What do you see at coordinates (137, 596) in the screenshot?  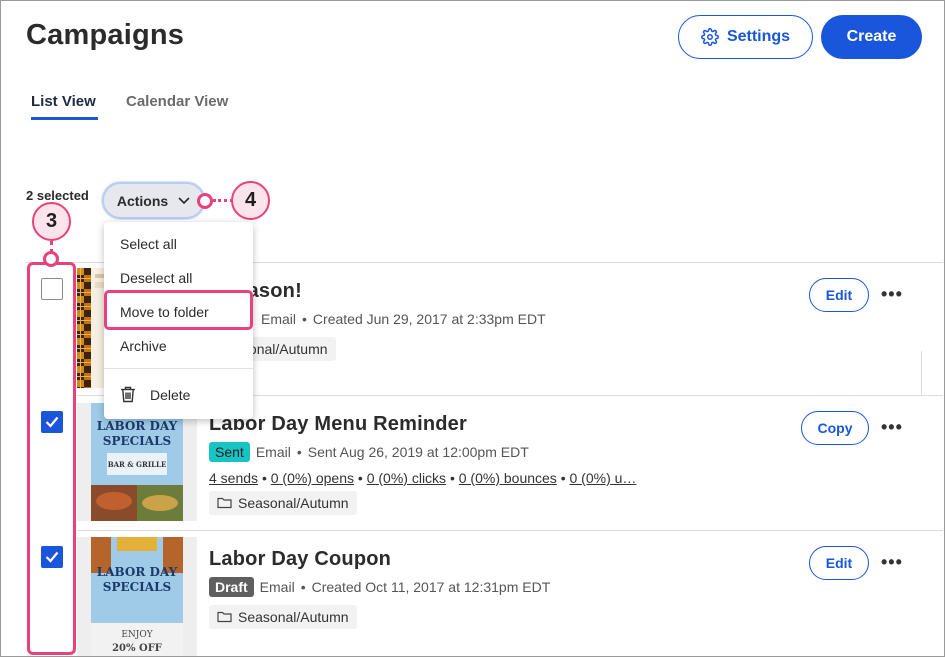 I see `campaign-thumbnail: LABOR DAY SPECIALS ENJOY 20% OFF` at bounding box center [137, 596].